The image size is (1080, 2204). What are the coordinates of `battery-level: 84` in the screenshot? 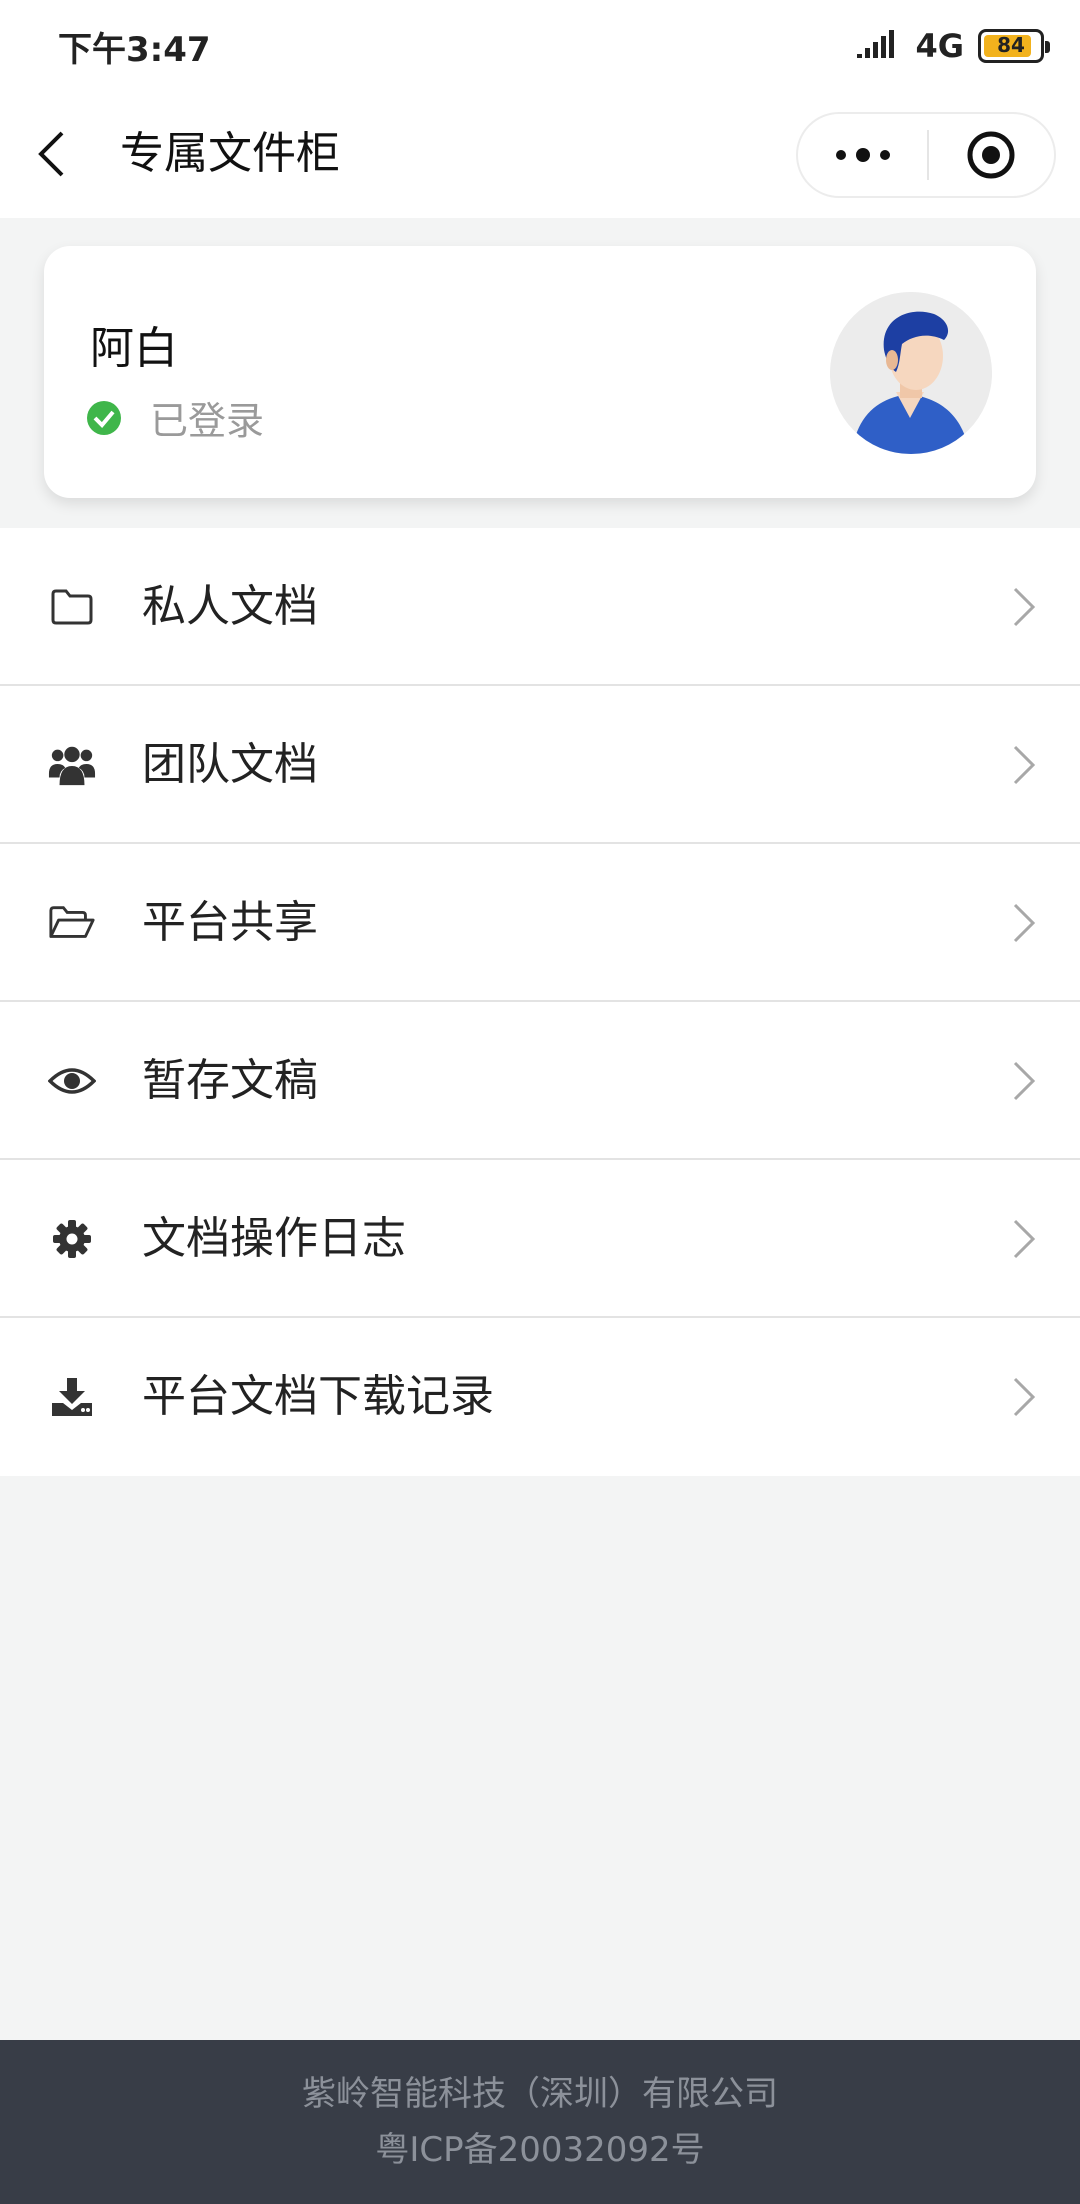 It's located at (1011, 45).